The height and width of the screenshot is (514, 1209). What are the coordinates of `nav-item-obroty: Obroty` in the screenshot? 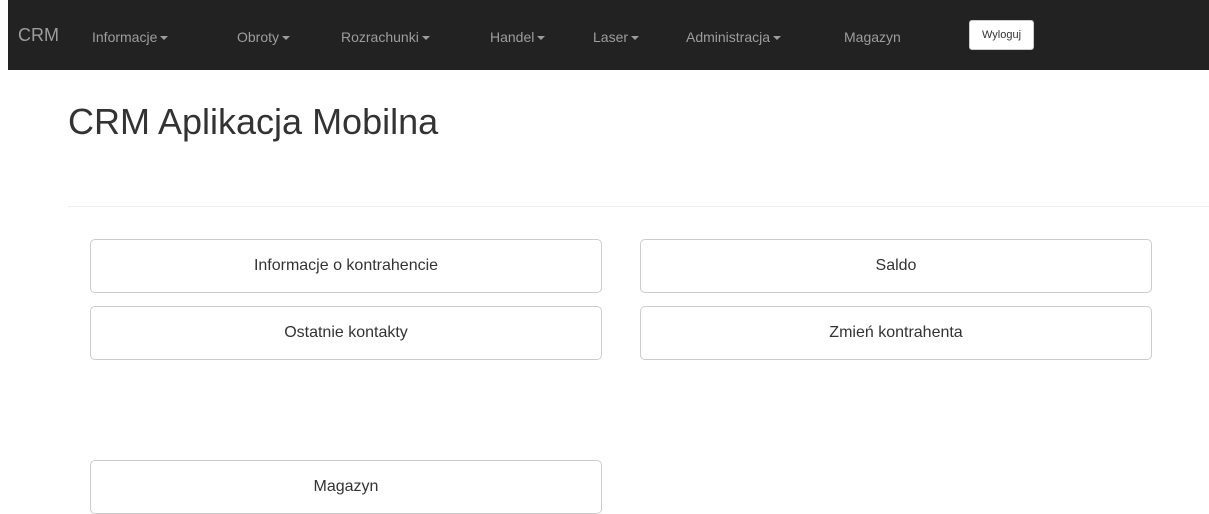 It's located at (264, 37).